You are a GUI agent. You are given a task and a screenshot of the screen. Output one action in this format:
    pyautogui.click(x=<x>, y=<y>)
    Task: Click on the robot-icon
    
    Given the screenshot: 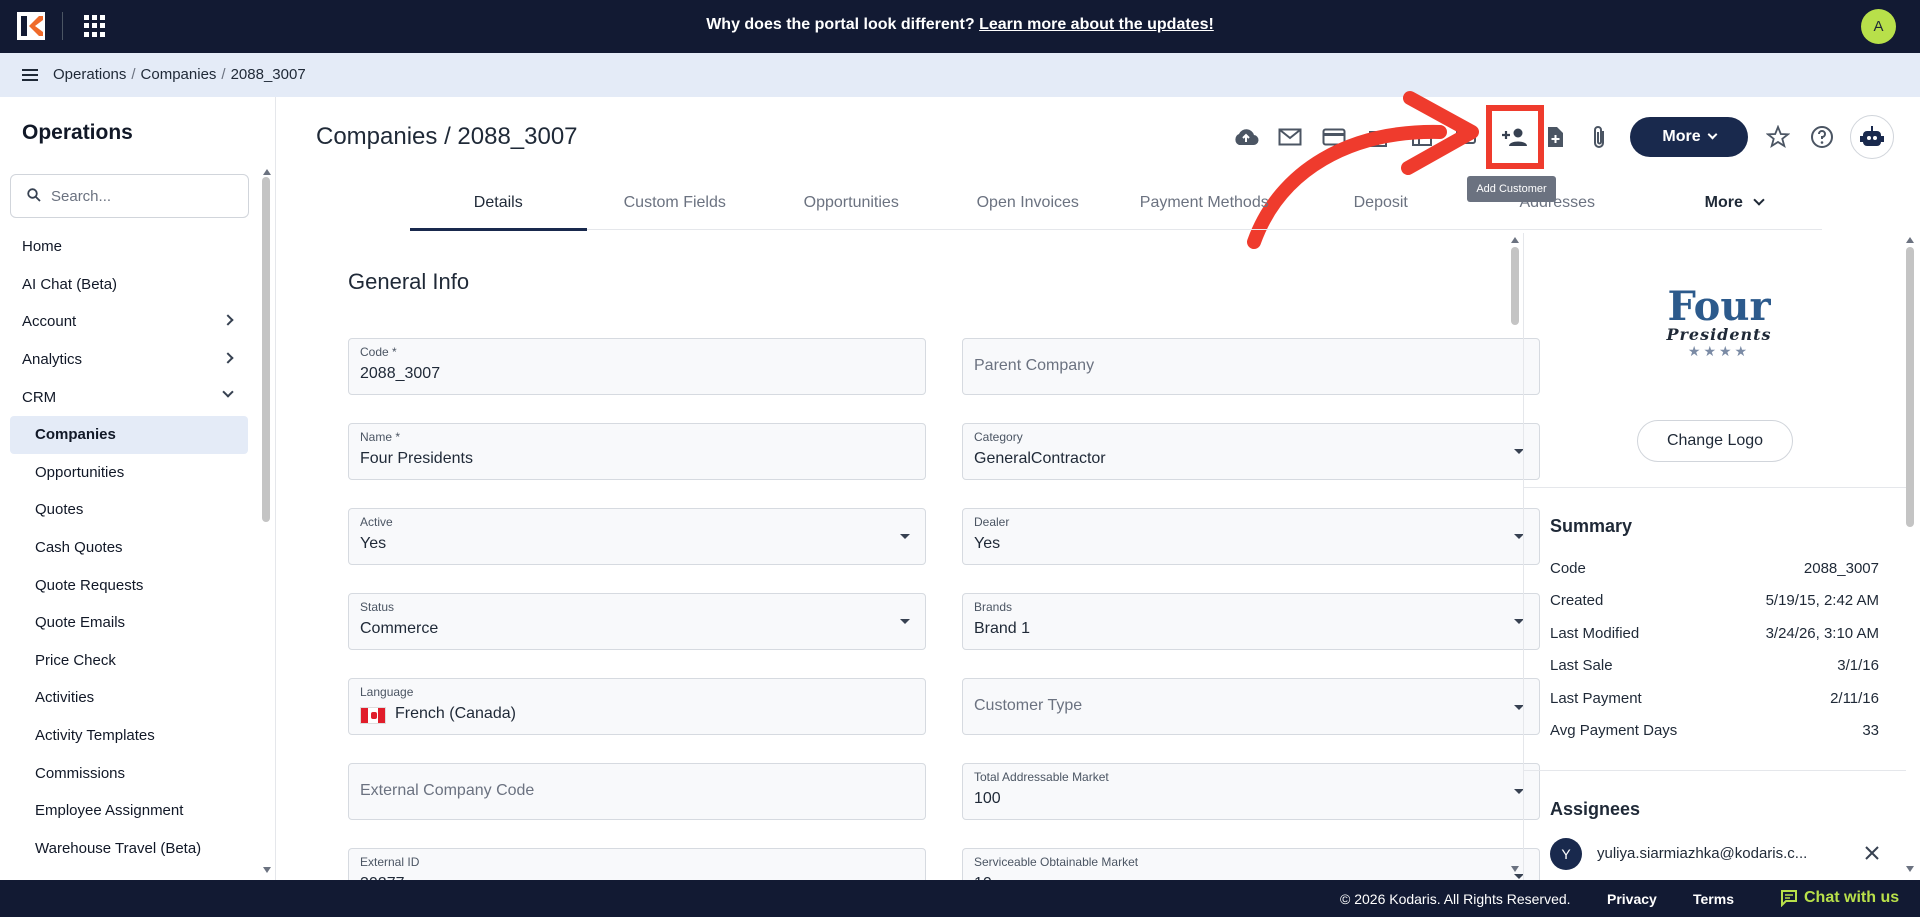 What is the action you would take?
    pyautogui.click(x=1872, y=136)
    